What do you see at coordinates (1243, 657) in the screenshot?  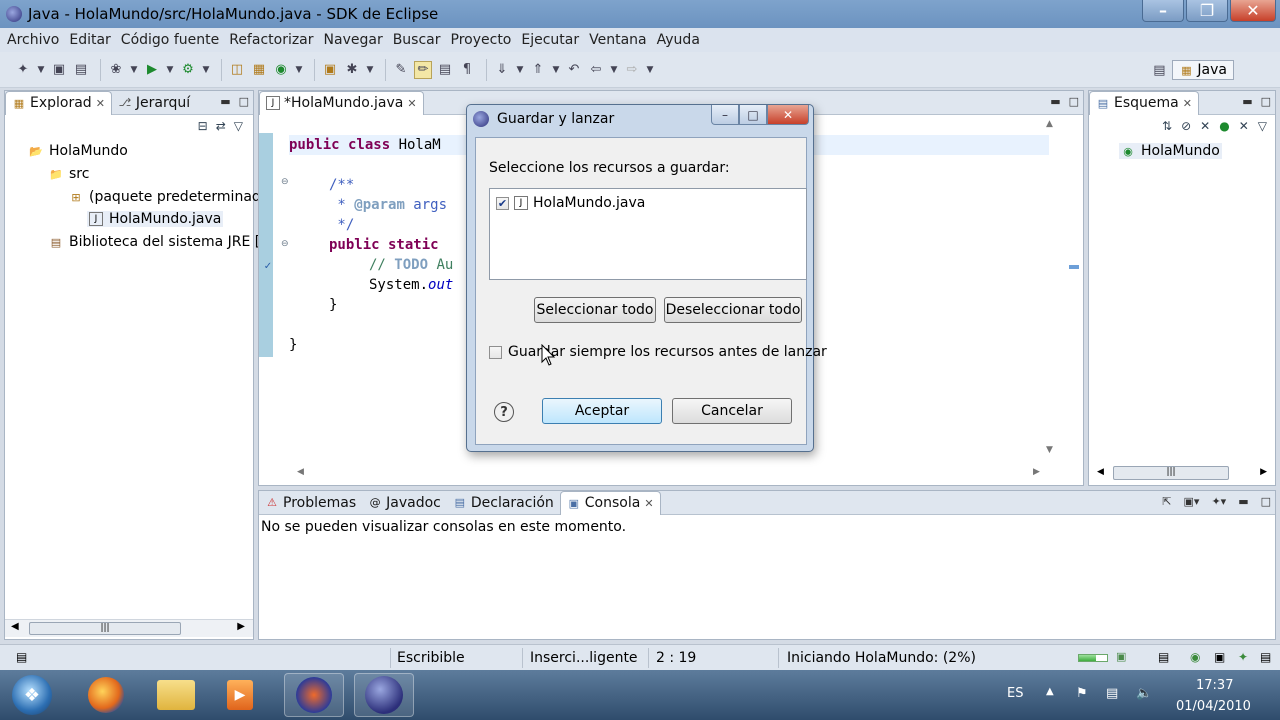 I see `tray-icon: ✦` at bounding box center [1243, 657].